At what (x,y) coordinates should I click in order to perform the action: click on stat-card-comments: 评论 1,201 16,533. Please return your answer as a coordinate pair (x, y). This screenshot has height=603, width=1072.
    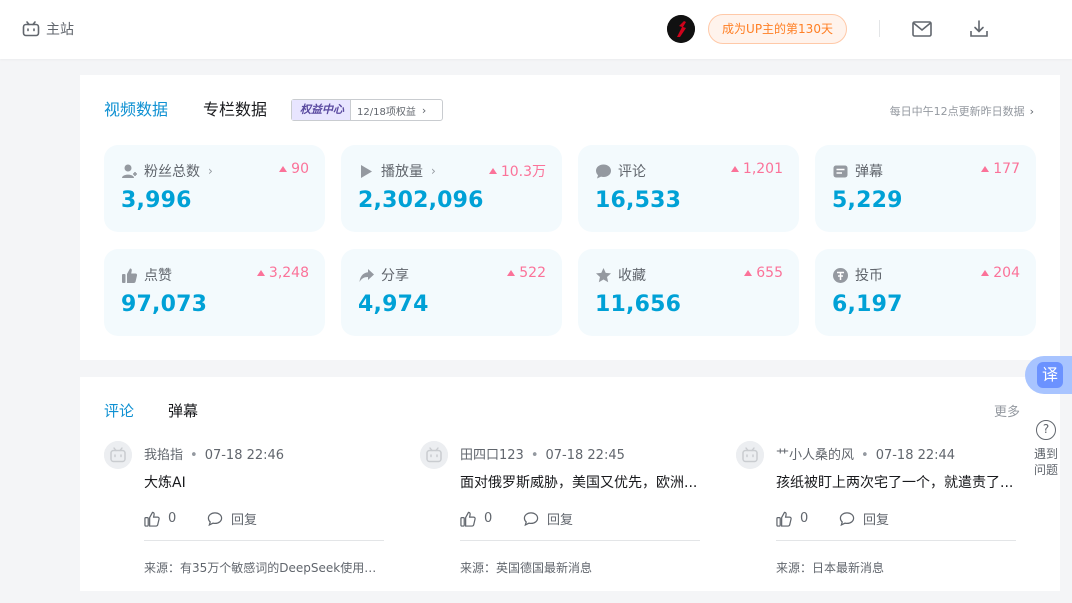
    Looking at the image, I should click on (688, 188).